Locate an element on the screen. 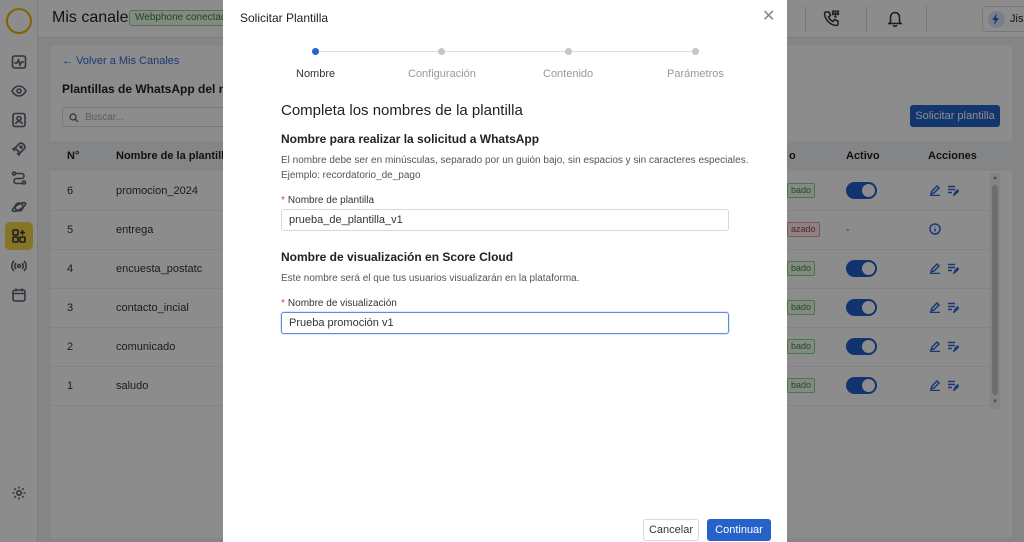 The image size is (1024, 542). step-label-parametros: Parámetros is located at coordinates (695, 74).